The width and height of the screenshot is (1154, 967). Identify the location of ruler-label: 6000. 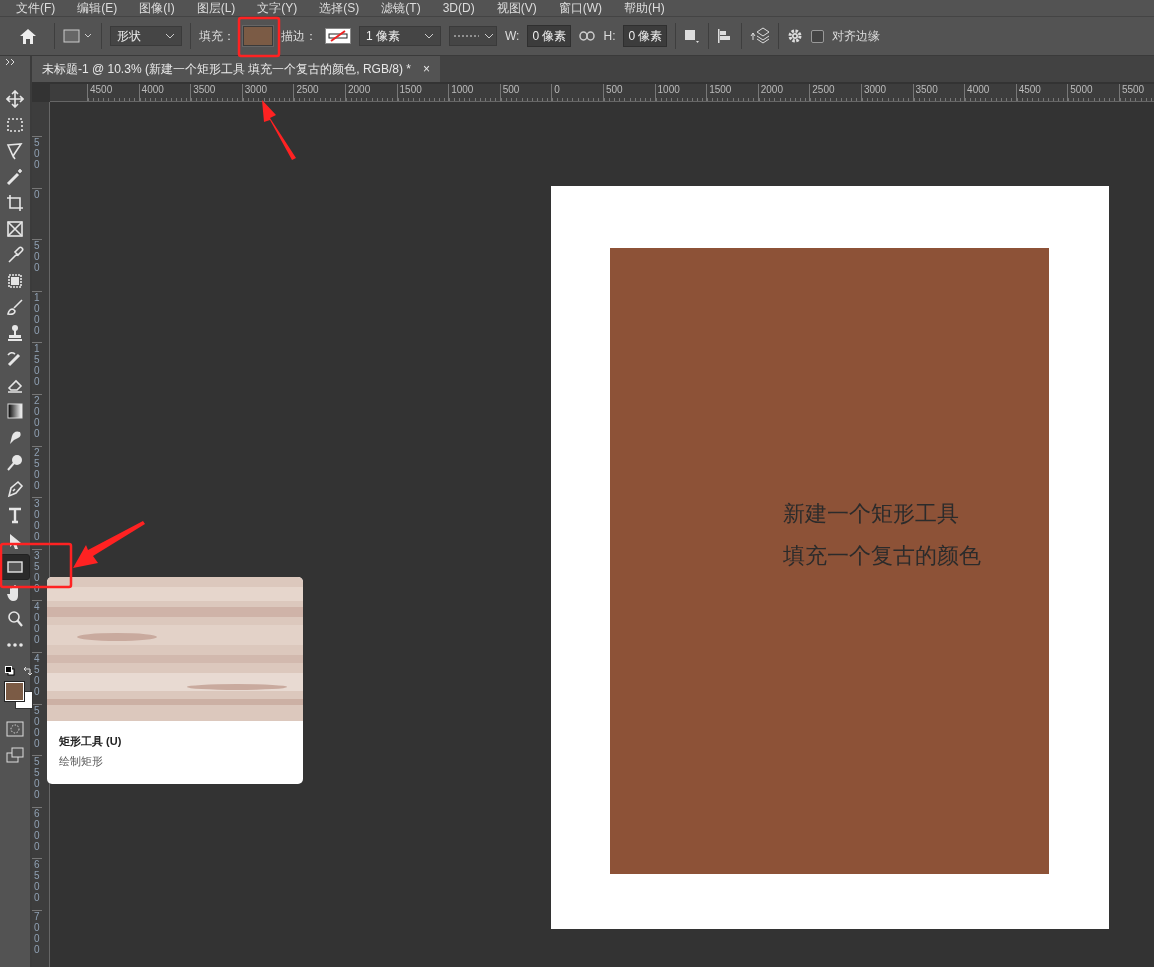
(37, 832).